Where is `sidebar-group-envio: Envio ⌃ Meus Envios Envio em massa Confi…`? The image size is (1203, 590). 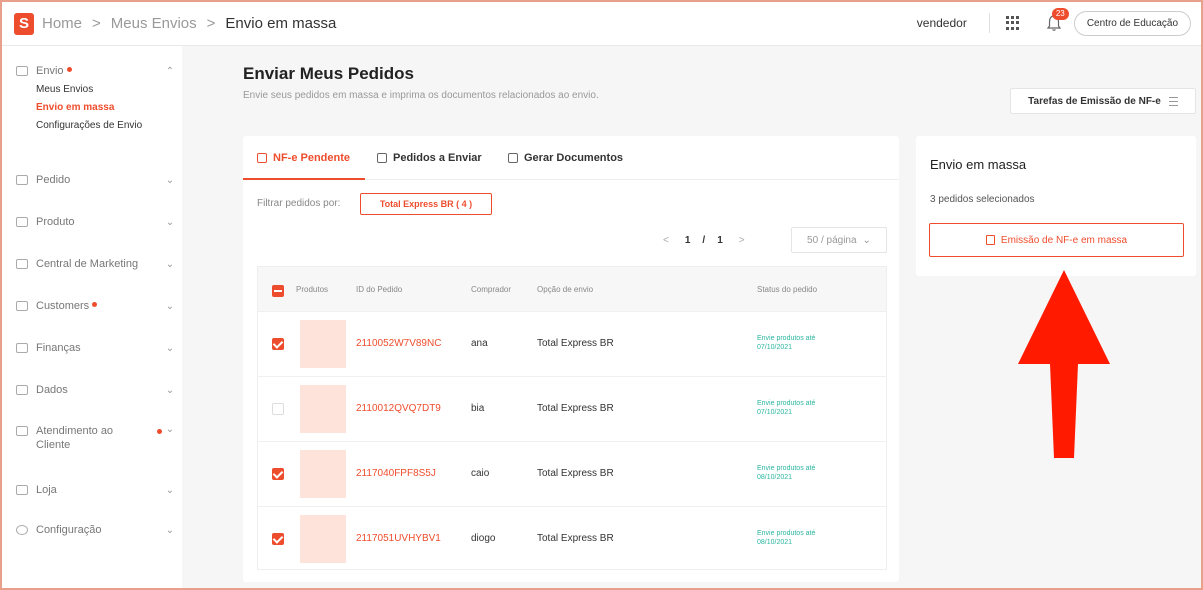
sidebar-group-envio: Envio ⌃ Meus Envios Envio em massa Confi… is located at coordinates (96, 98).